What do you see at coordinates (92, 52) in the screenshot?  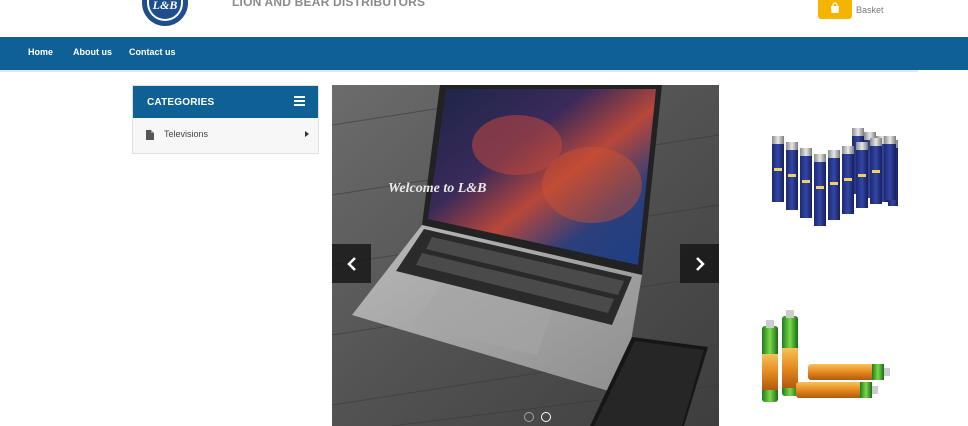 I see `nav-about-us: About us` at bounding box center [92, 52].